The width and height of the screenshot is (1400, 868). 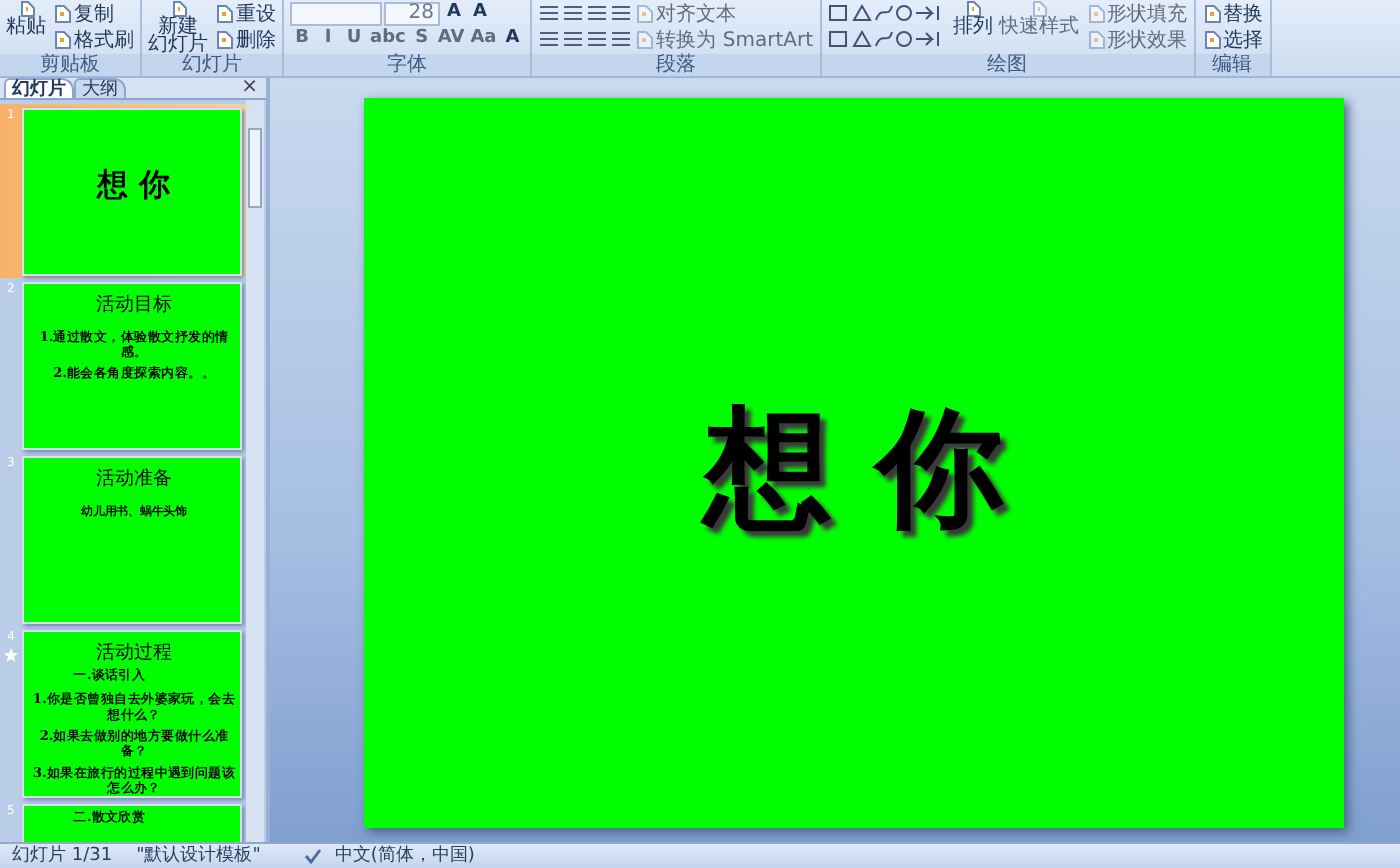 I want to click on language-indicator: 中文(简体，中国), so click(x=404, y=856).